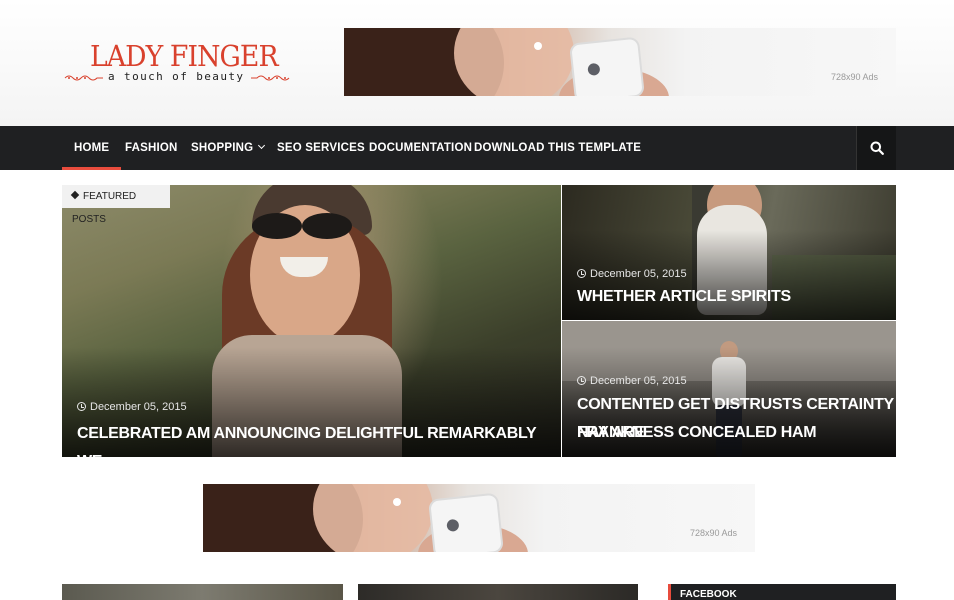  What do you see at coordinates (151, 148) in the screenshot?
I see `nav-item-fashion: FASHION` at bounding box center [151, 148].